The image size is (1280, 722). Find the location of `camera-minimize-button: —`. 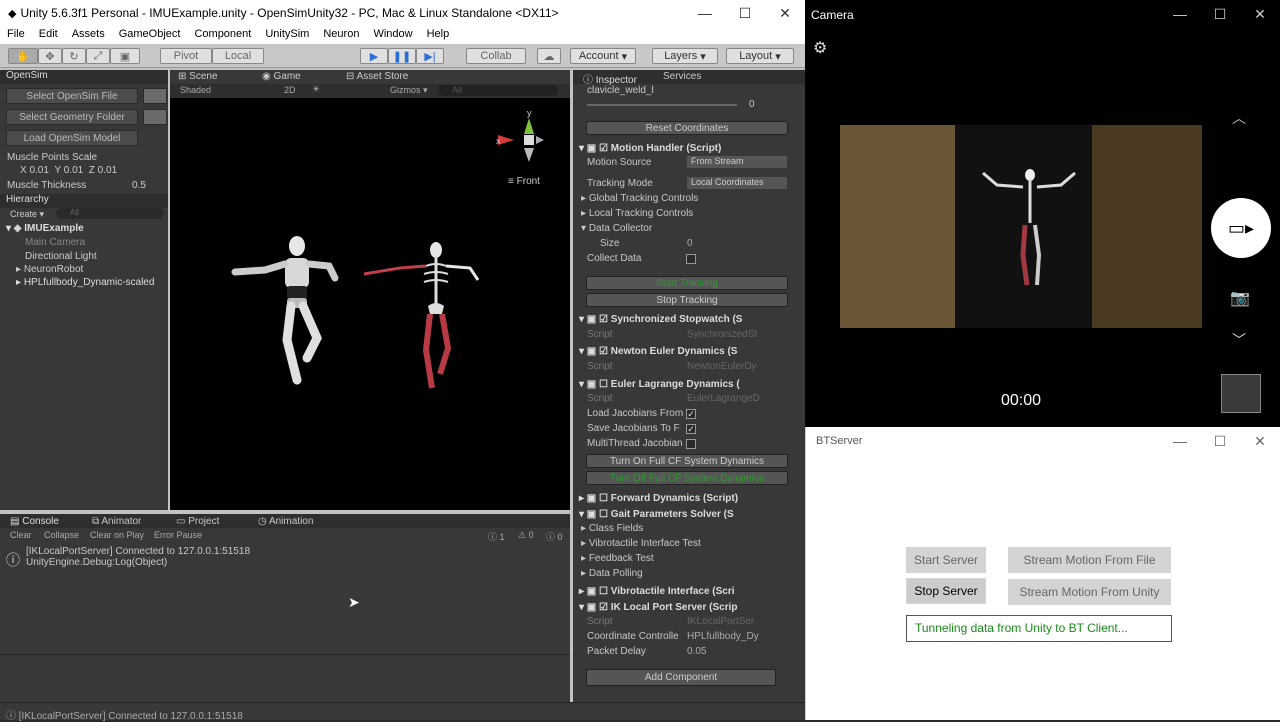

camera-minimize-button: — is located at coordinates (1180, 14).